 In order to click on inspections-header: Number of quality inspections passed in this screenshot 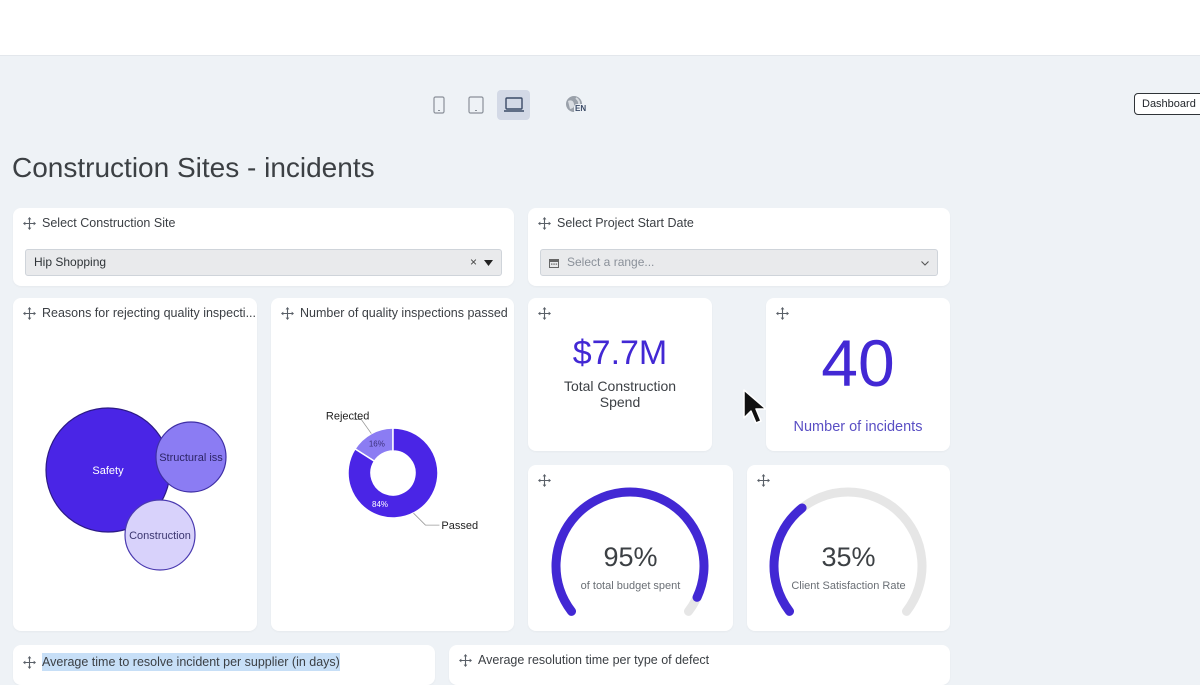, I will do `click(394, 313)`.